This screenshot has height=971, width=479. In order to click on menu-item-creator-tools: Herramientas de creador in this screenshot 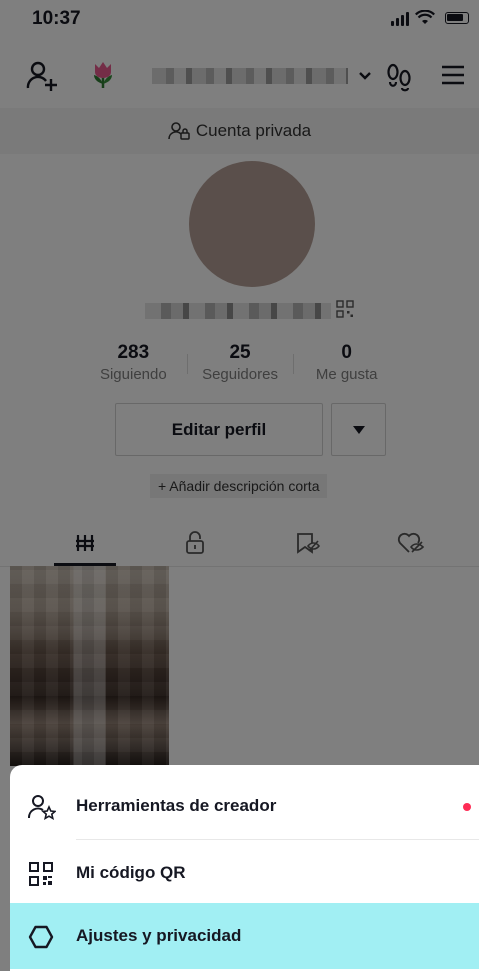, I will do `click(244, 806)`.